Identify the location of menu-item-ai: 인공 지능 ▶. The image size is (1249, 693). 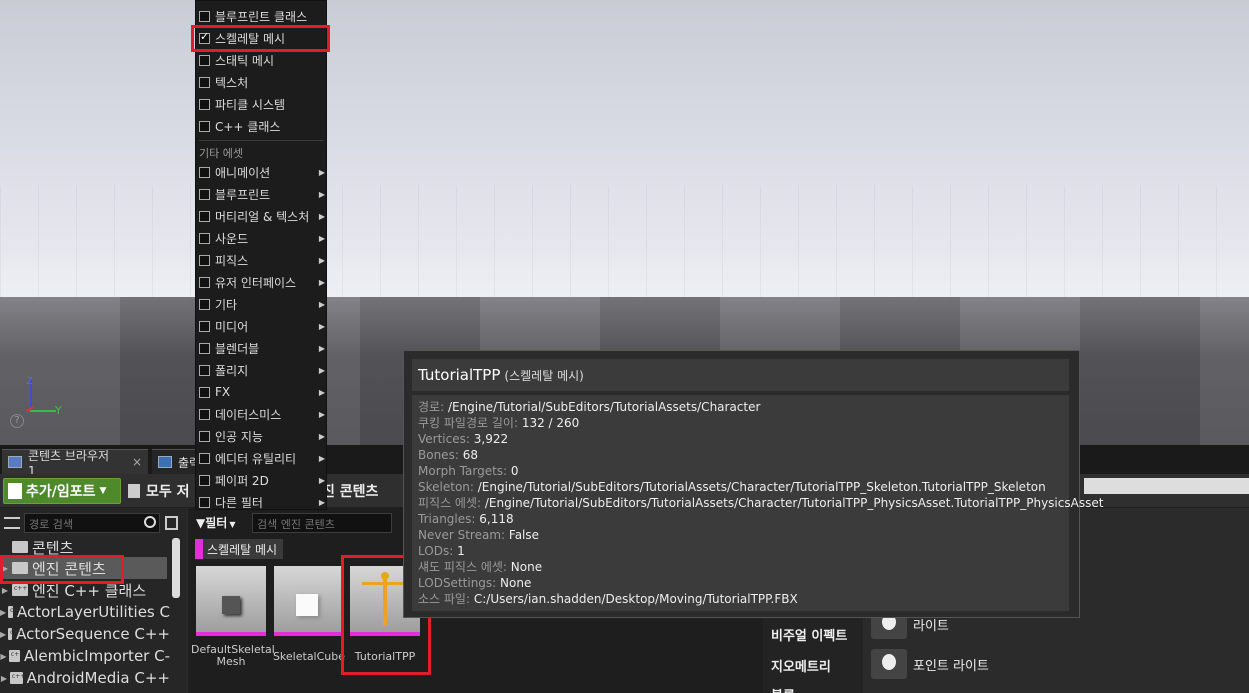
(262, 436).